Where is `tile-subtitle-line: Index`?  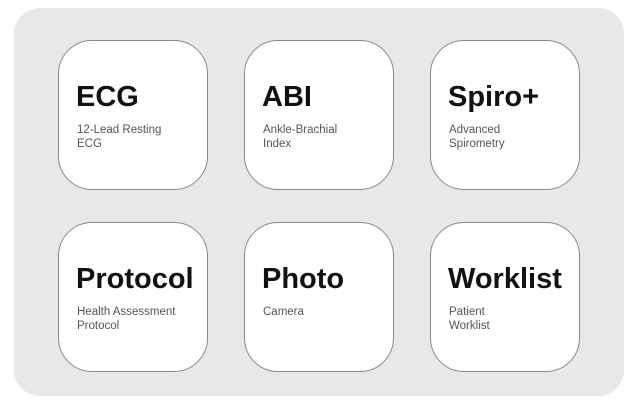
tile-subtitle-line: Index is located at coordinates (277, 144).